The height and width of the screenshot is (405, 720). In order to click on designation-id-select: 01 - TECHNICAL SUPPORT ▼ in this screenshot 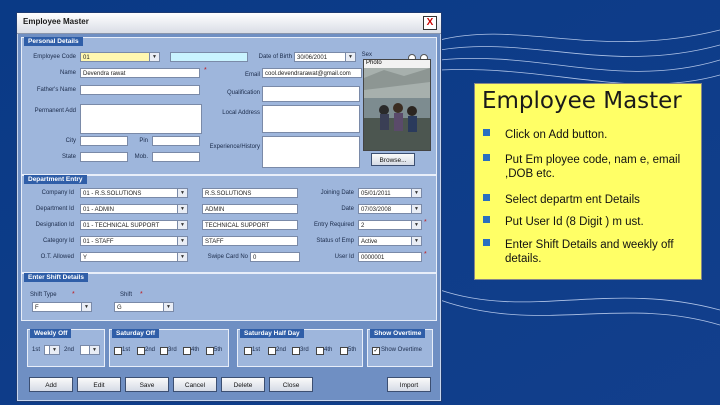, I will do `click(134, 225)`.